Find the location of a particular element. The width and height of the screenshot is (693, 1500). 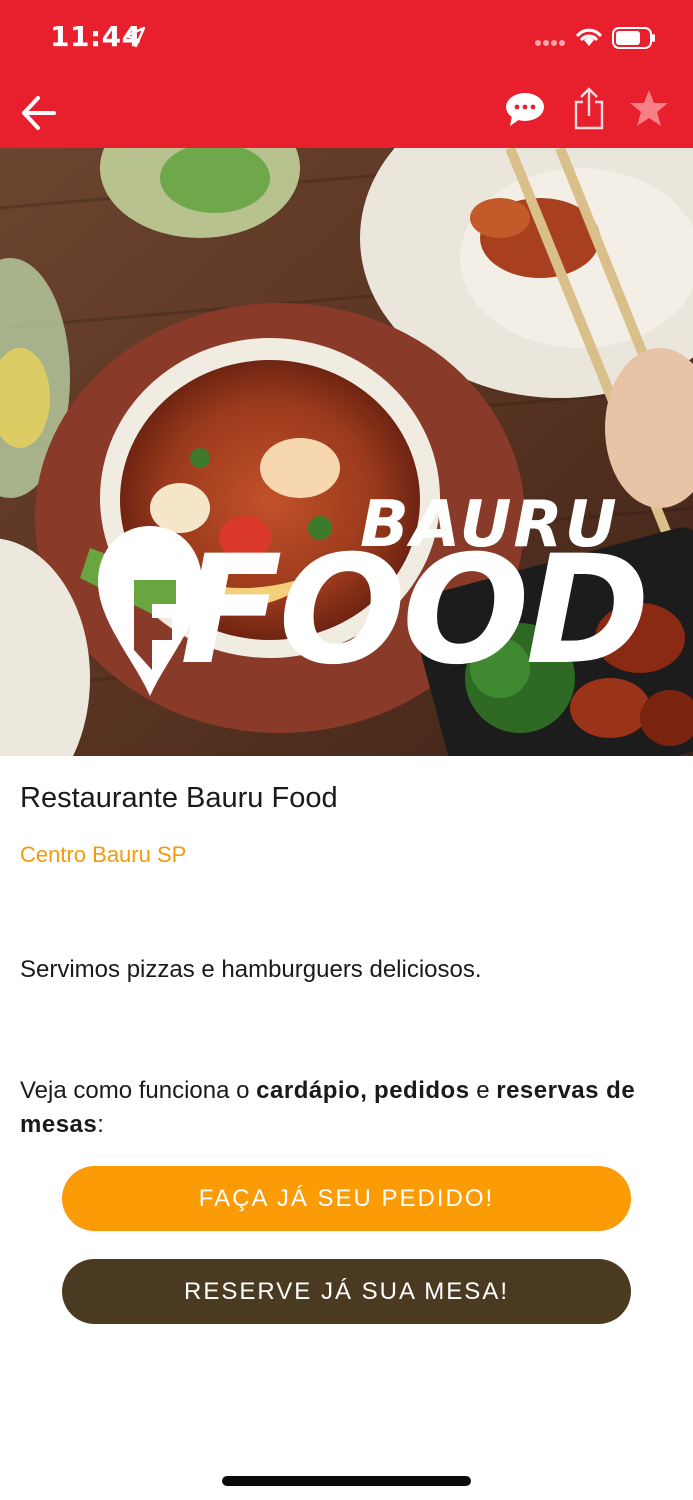

brand-food-text: FOOD is located at coordinates (415, 611).